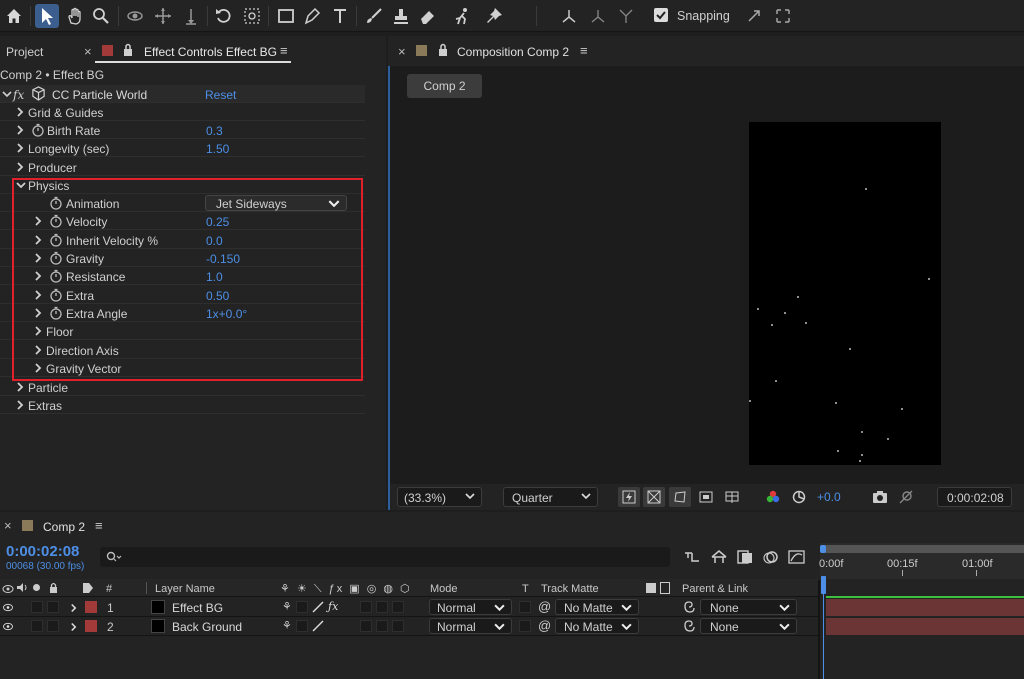  I want to click on effect-switch-icon: ƒx, so click(333, 606).